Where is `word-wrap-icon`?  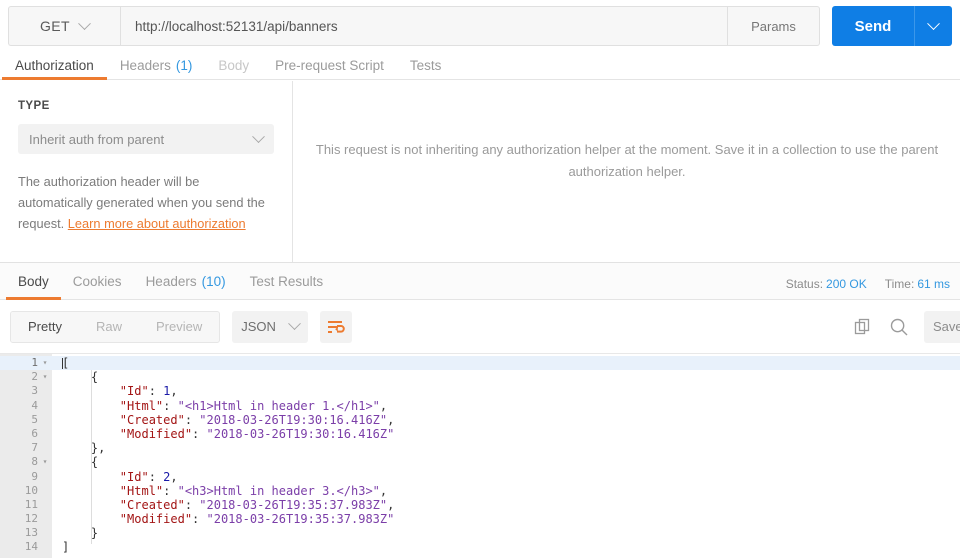
word-wrap-icon is located at coordinates (336, 326).